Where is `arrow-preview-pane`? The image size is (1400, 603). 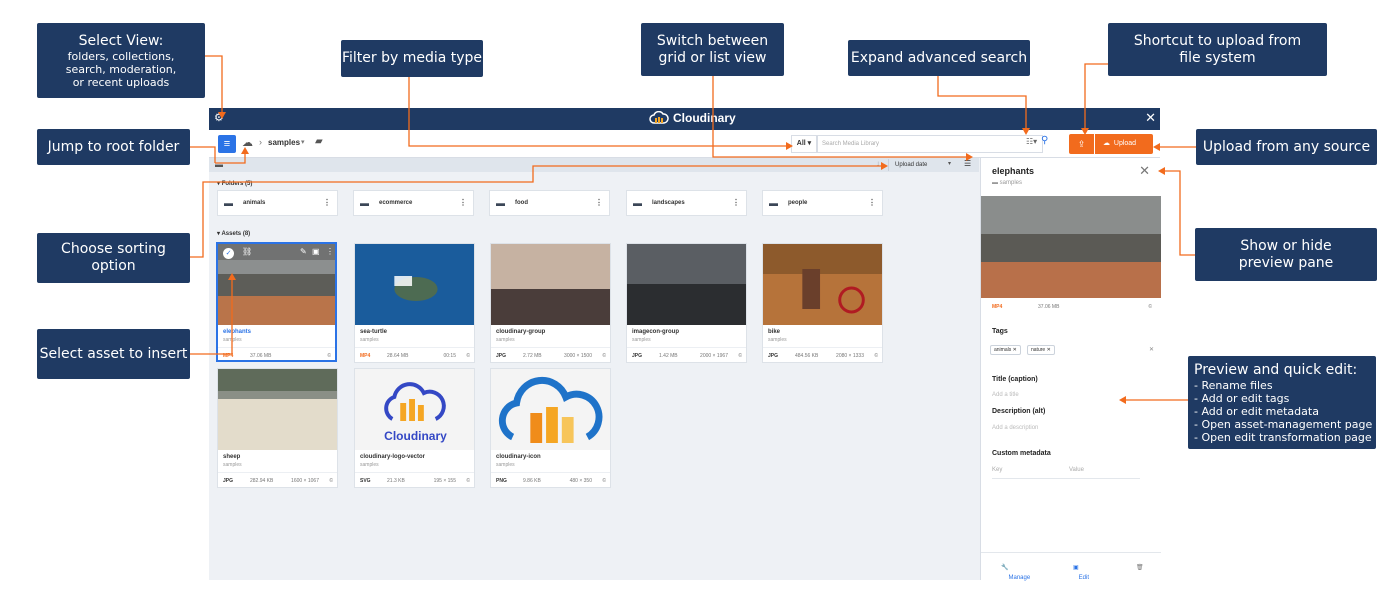
arrow-preview-pane is located at coordinates (1180, 213).